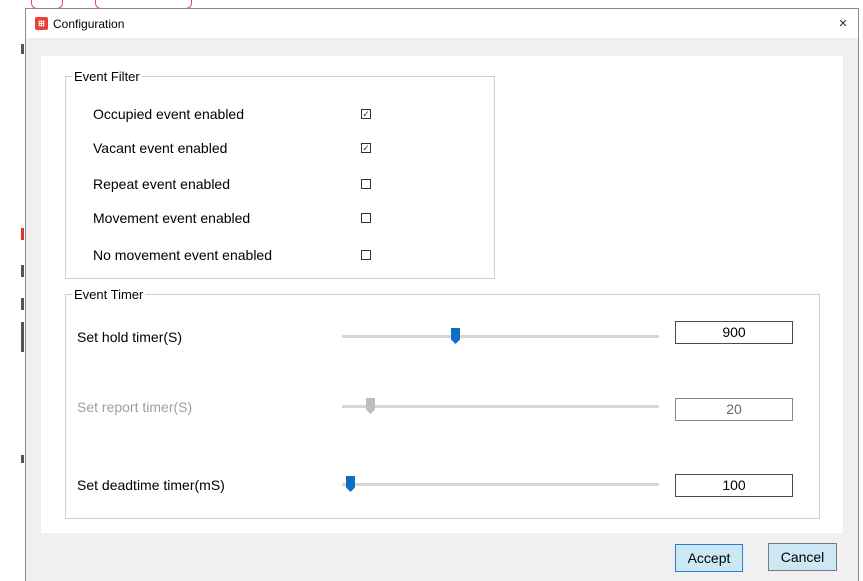 The height and width of the screenshot is (581, 863). I want to click on deadtime-timer-slider-track, so click(500, 484).